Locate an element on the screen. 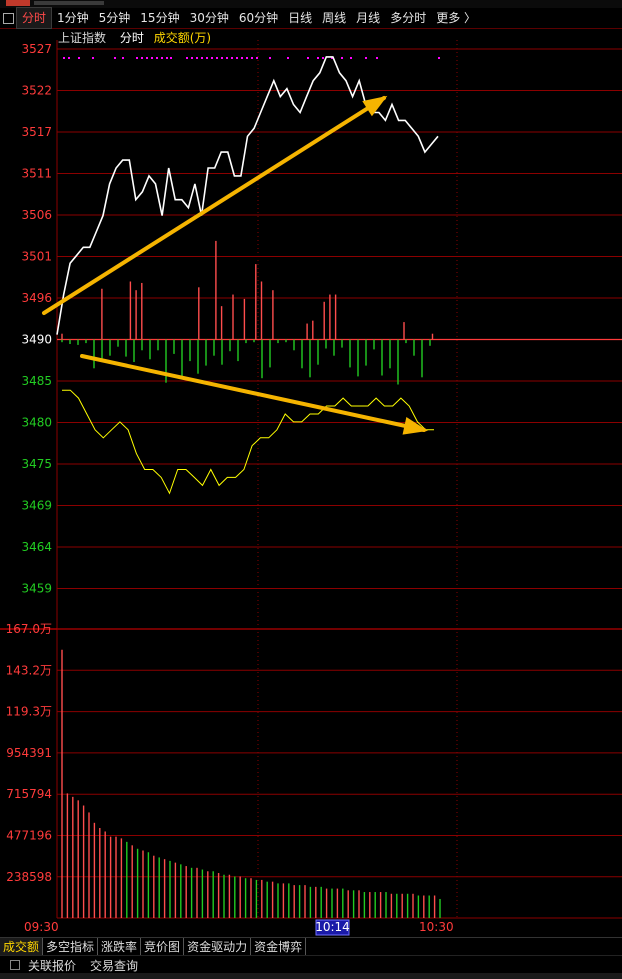  uptrend-arrow-shaft is located at coordinates (214, 205).